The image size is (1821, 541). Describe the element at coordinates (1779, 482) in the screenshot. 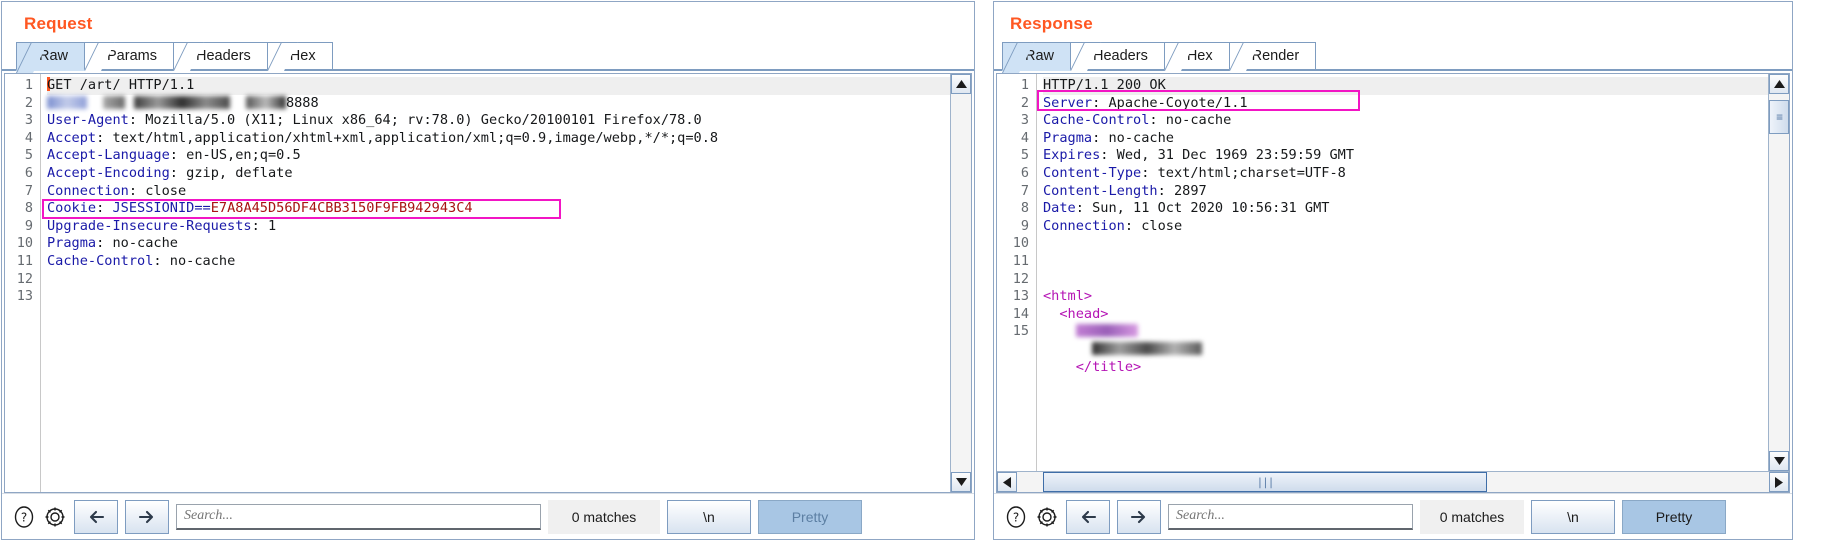

I see `scroll-right-button` at that location.